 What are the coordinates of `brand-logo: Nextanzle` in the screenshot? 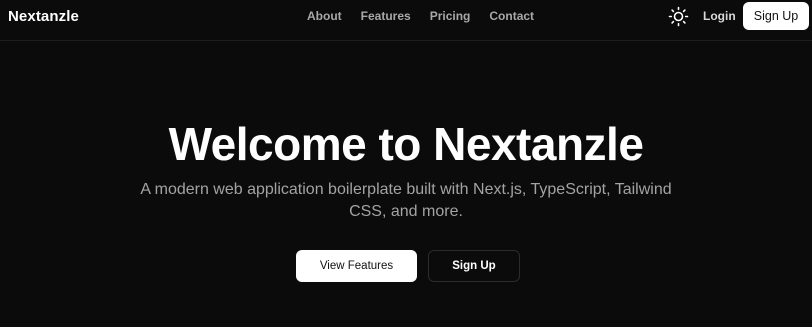 It's located at (43, 16).